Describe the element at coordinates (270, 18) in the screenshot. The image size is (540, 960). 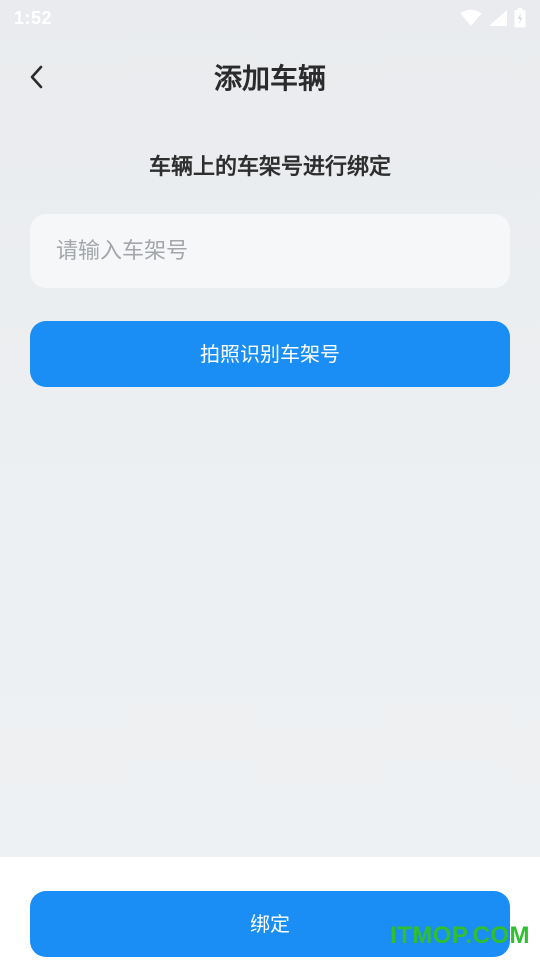
I see `status-bar: 1:52` at that location.